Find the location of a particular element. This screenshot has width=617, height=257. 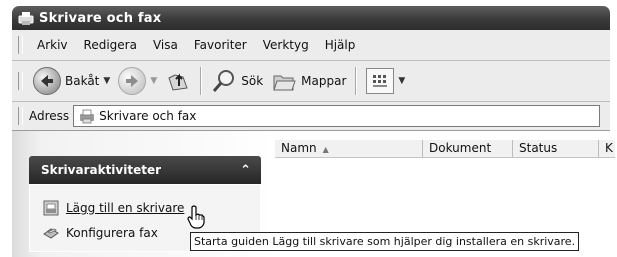

column-comment-label: K is located at coordinates (609, 148).